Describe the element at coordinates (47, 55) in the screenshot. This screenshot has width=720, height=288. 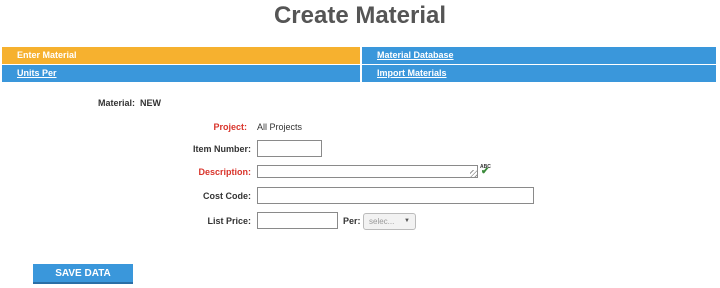
I see `nav-enter-material-label: Enter Material` at that location.